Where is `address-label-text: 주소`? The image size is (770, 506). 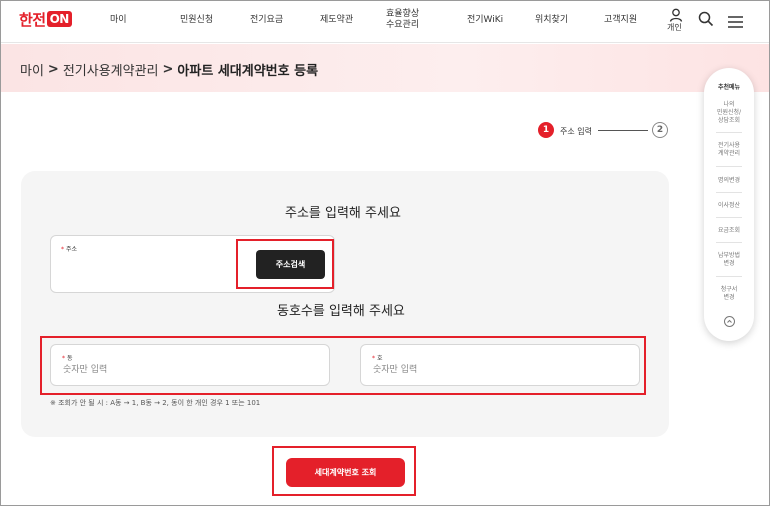 address-label-text: 주소 is located at coordinates (72, 249).